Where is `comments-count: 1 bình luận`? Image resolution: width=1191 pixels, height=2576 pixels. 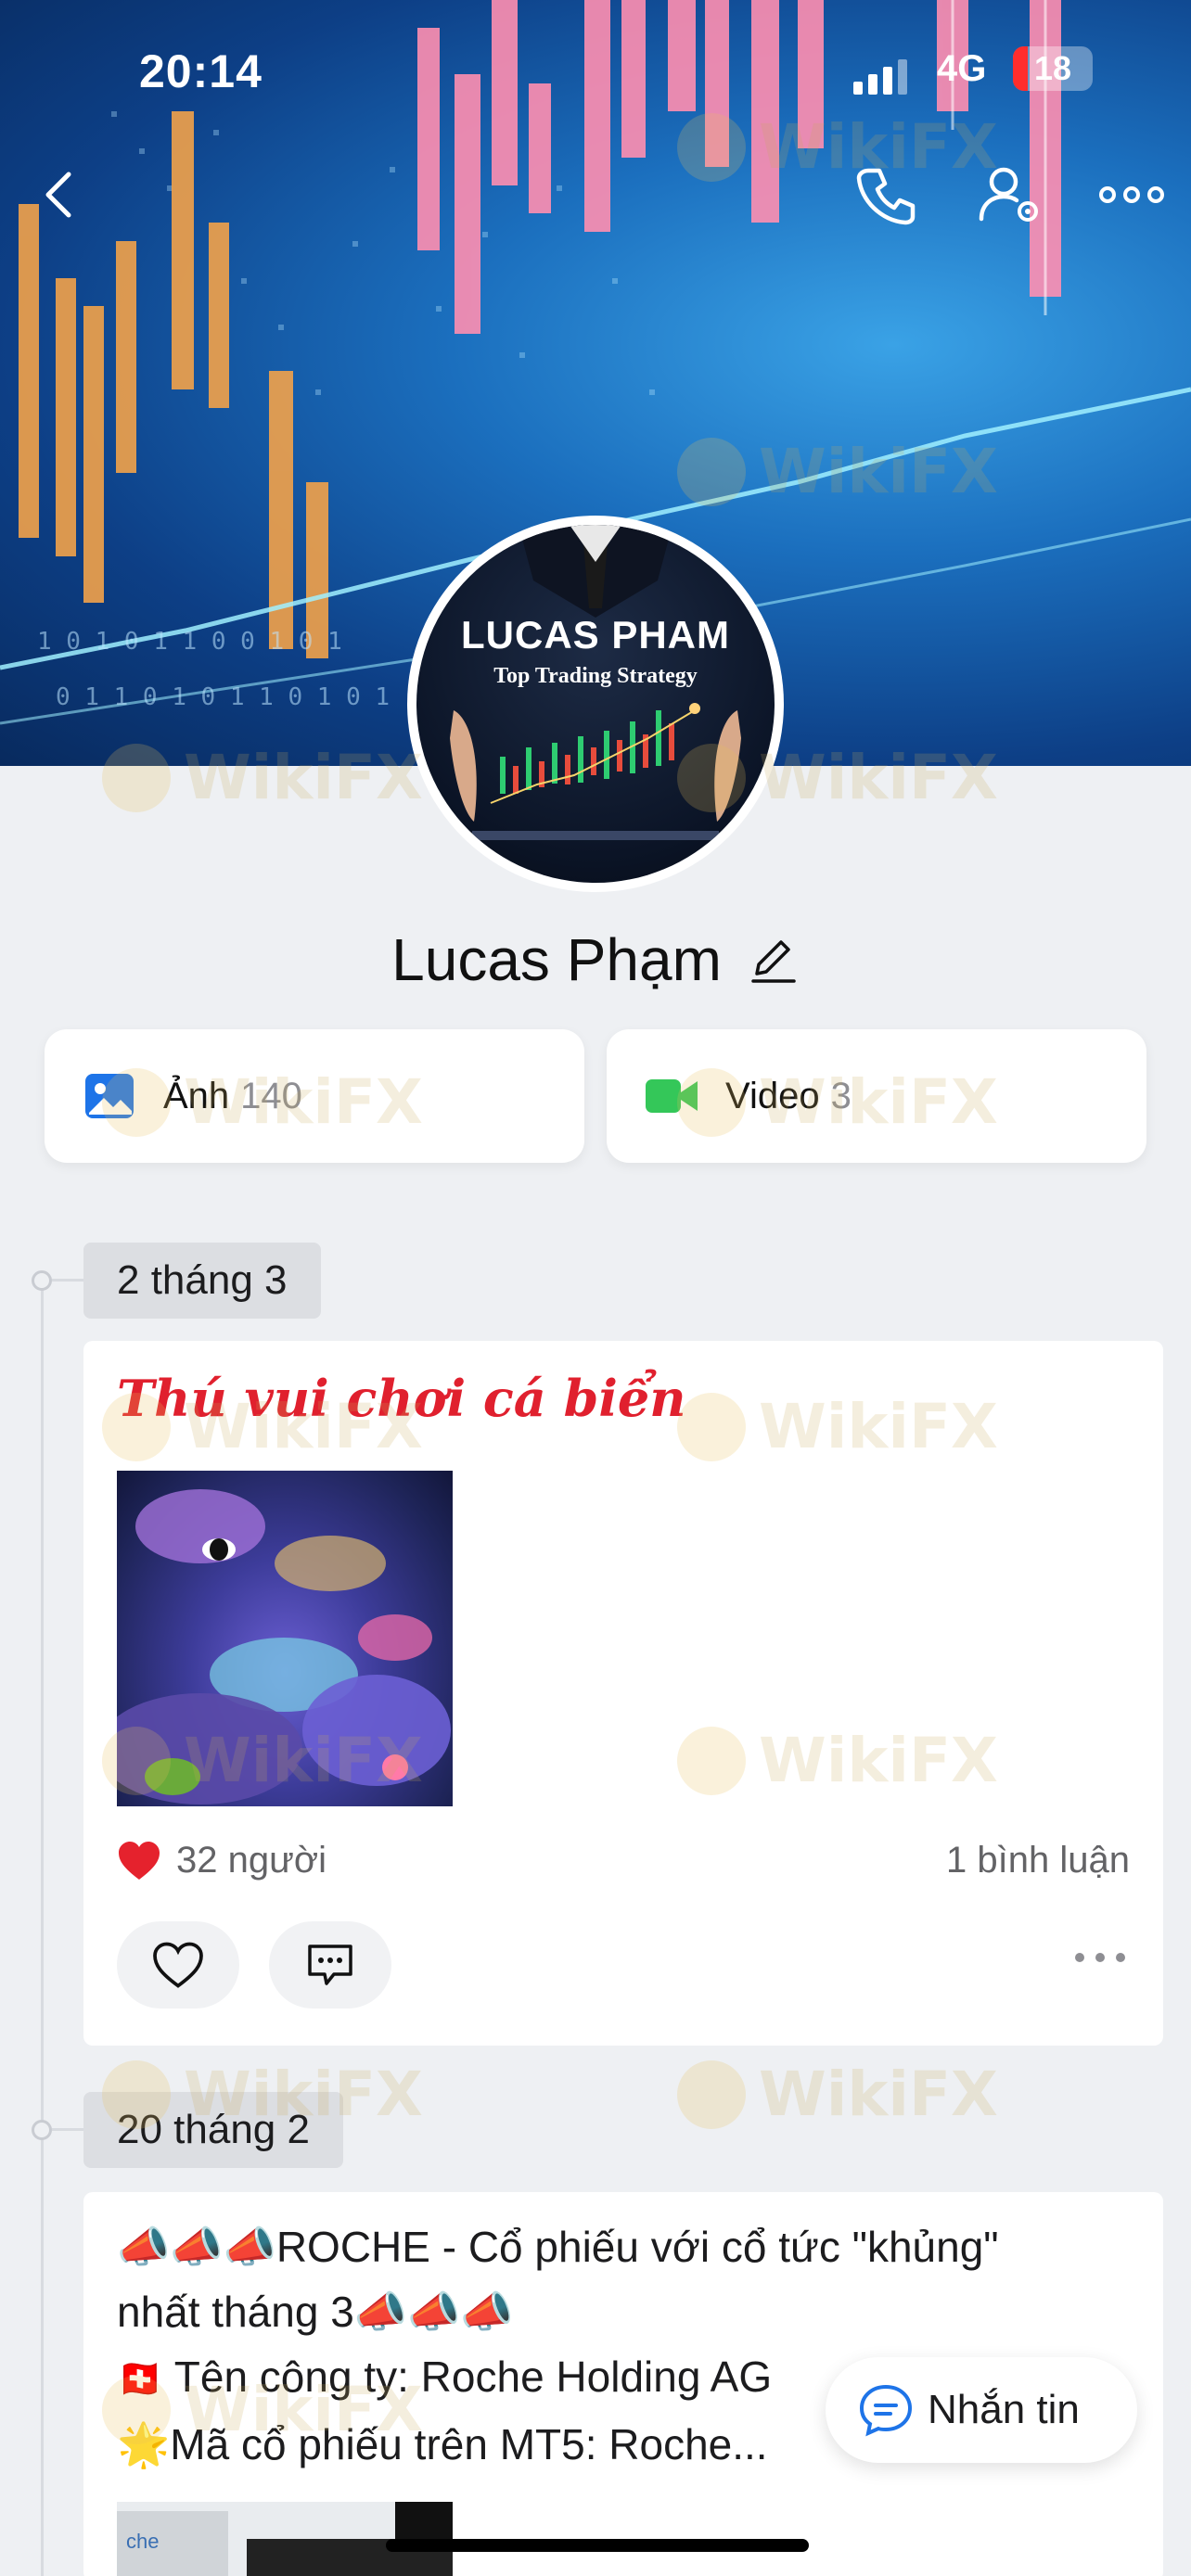 comments-count: 1 bình luận is located at coordinates (1038, 1860).